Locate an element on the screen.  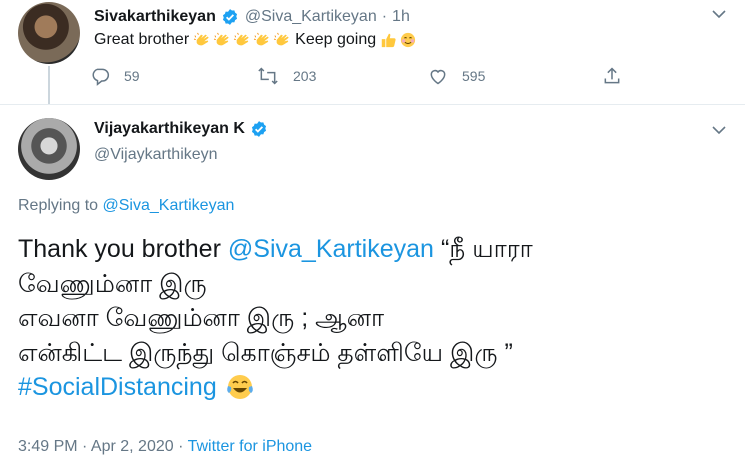
replying-to: Replying to @Siva_Kartikeyan is located at coordinates (126, 206).